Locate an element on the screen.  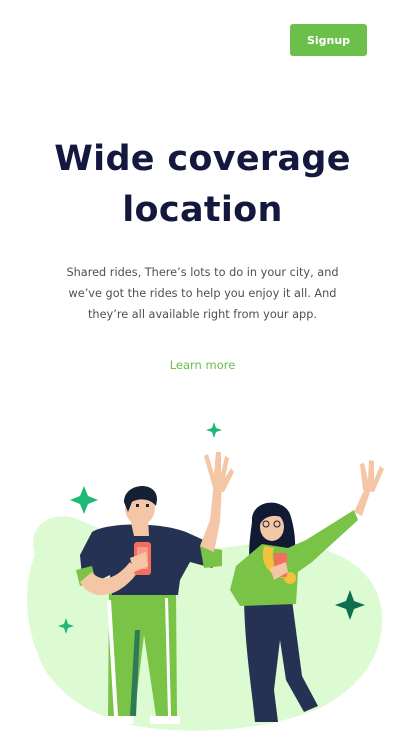
signup-button: Signup is located at coordinates (328, 40).